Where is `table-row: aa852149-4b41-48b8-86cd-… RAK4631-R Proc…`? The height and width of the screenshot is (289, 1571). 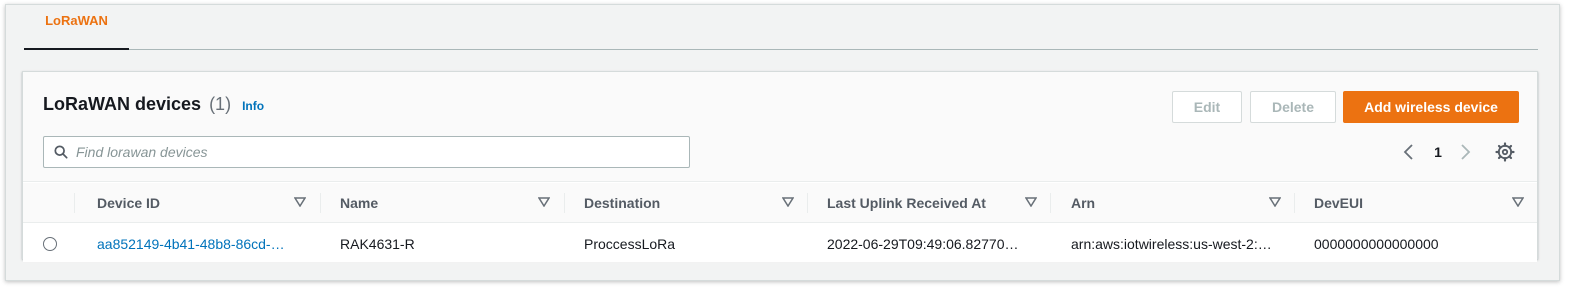
table-row: aa852149-4b41-48b8-86cd-… RAK4631-R Proc… is located at coordinates (780, 243).